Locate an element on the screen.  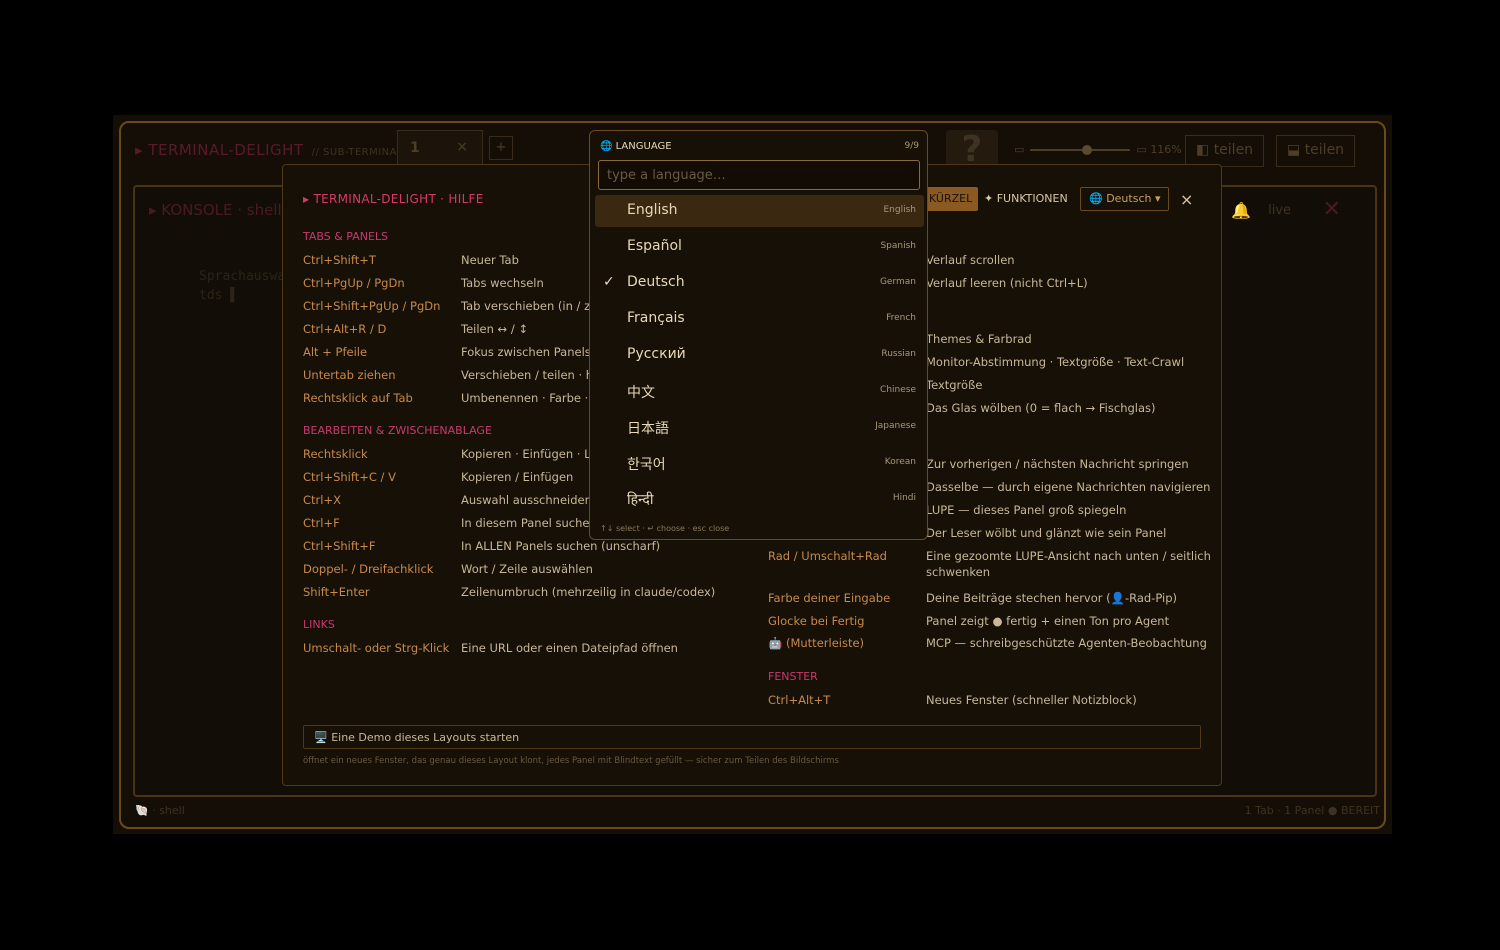
shortcut-desc: Verschieben / teilen · her is located at coordinates (533, 375).